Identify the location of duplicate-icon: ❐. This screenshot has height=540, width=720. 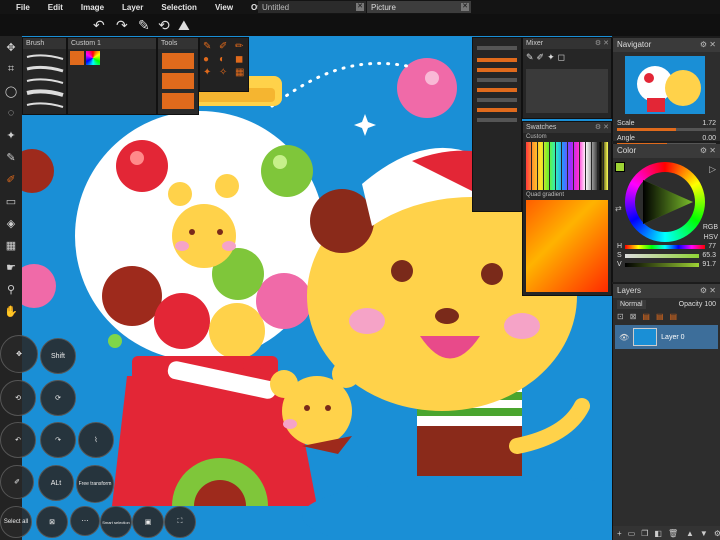
(644, 533).